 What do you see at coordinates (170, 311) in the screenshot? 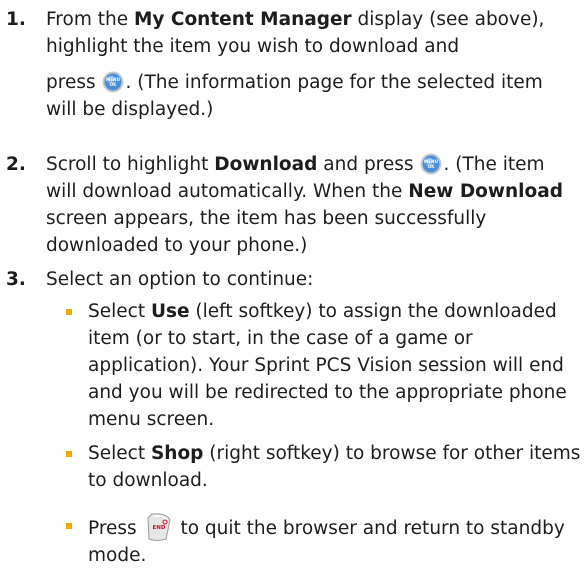
I see `bold-term: Use` at bounding box center [170, 311].